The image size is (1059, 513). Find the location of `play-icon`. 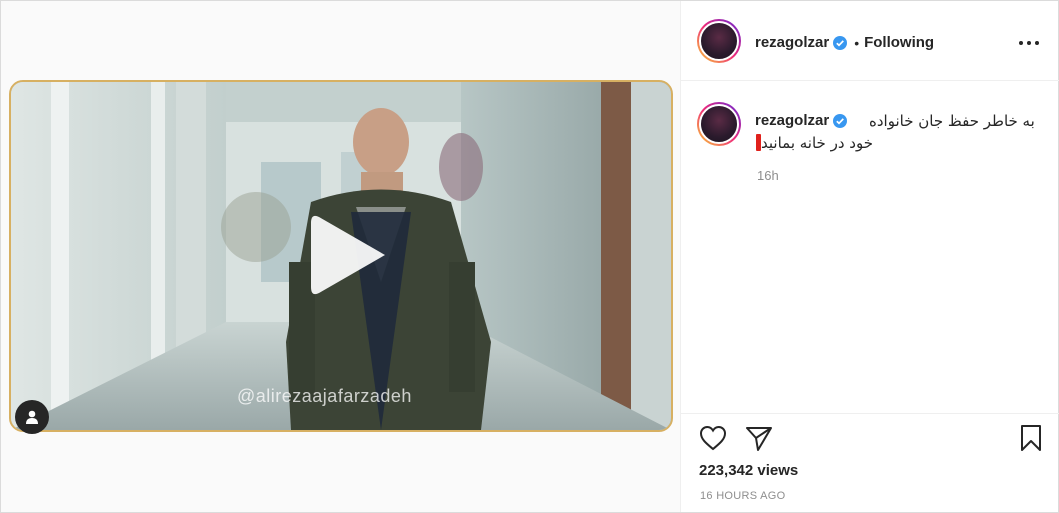

play-icon is located at coordinates (349, 255).